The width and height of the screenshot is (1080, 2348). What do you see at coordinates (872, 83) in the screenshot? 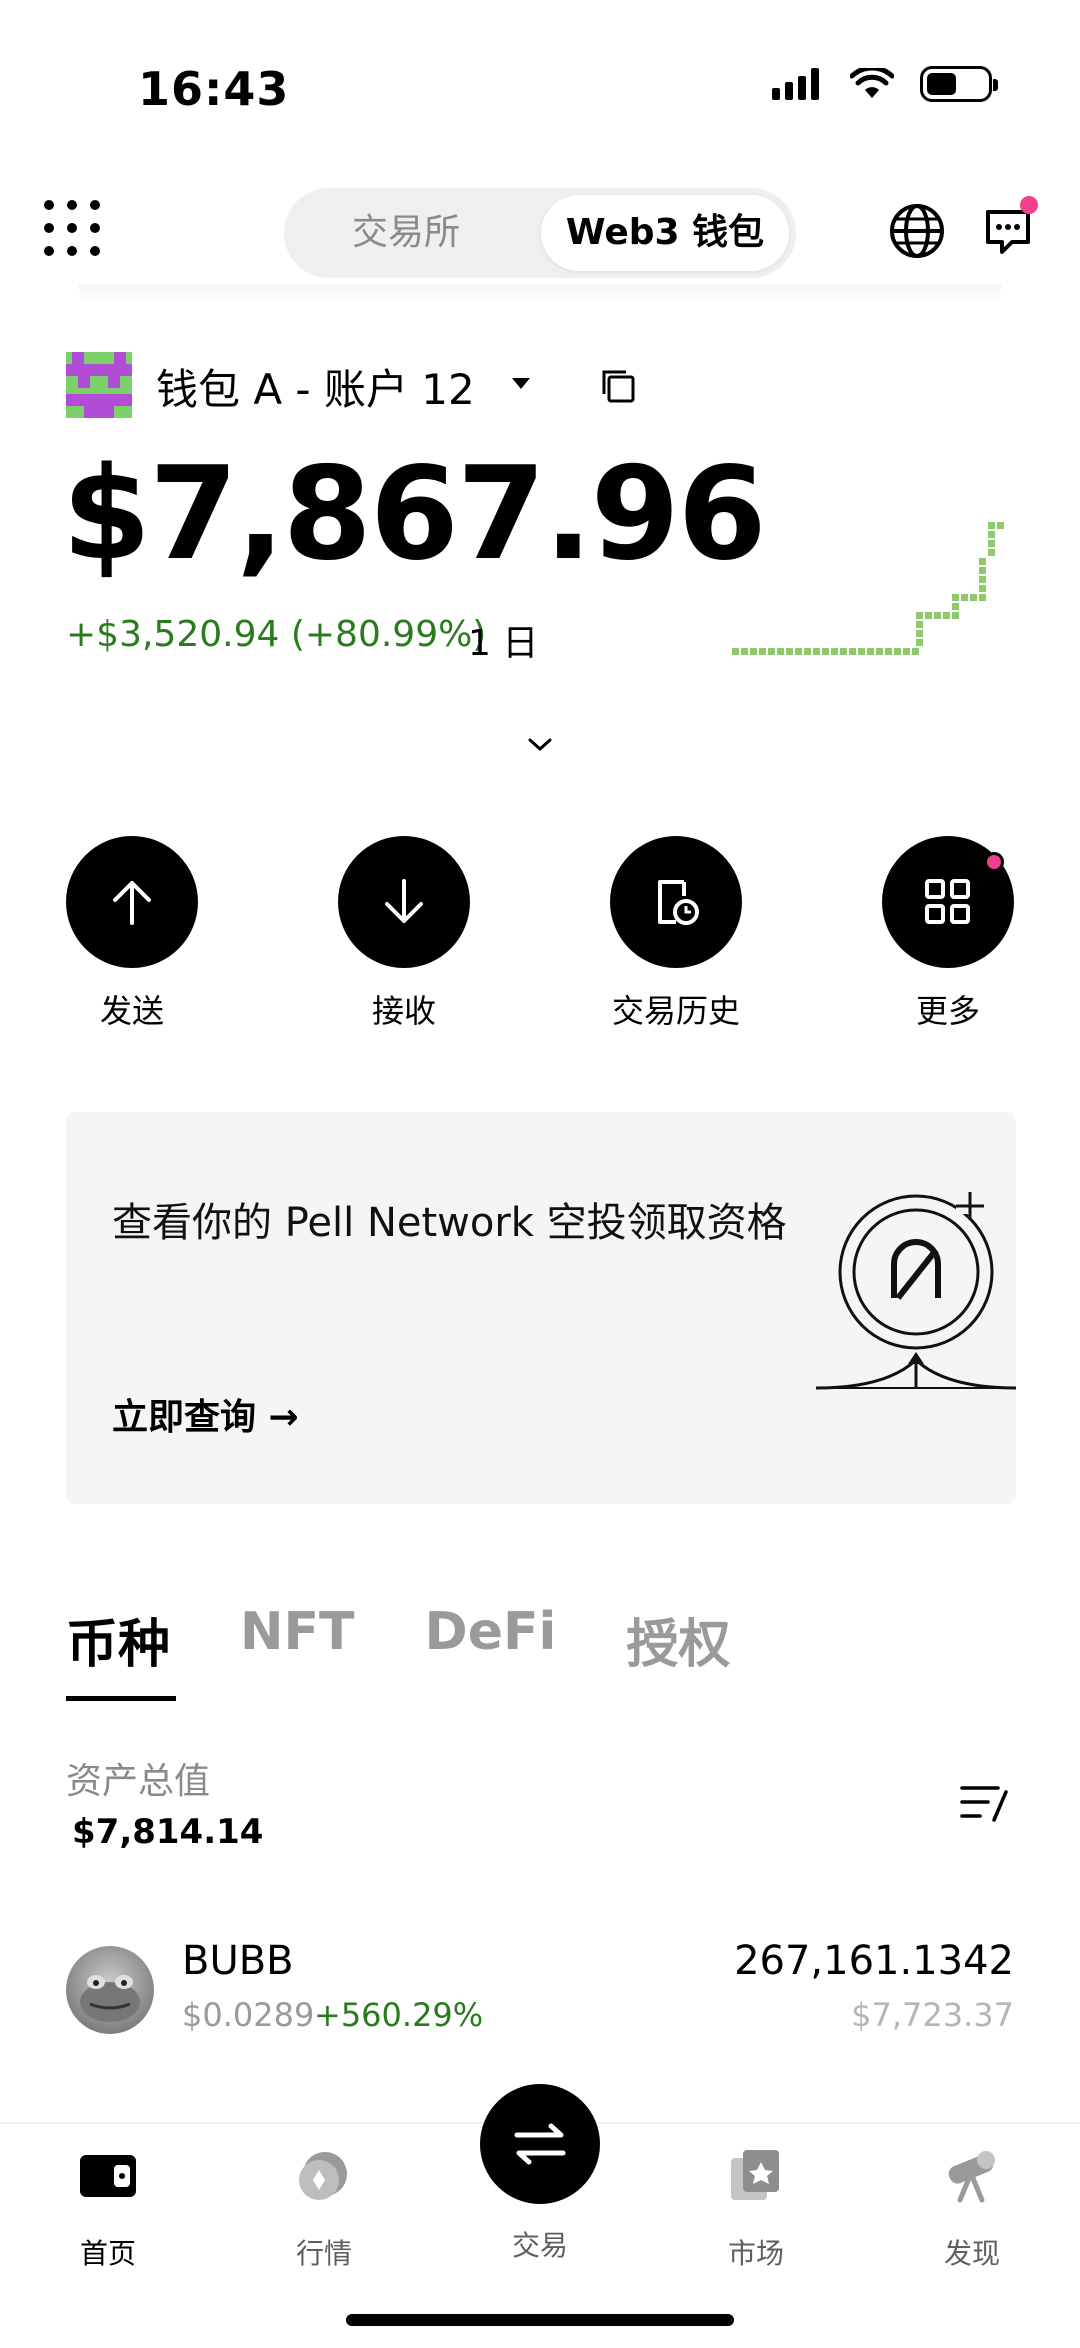
I see `wifi-icon` at bounding box center [872, 83].